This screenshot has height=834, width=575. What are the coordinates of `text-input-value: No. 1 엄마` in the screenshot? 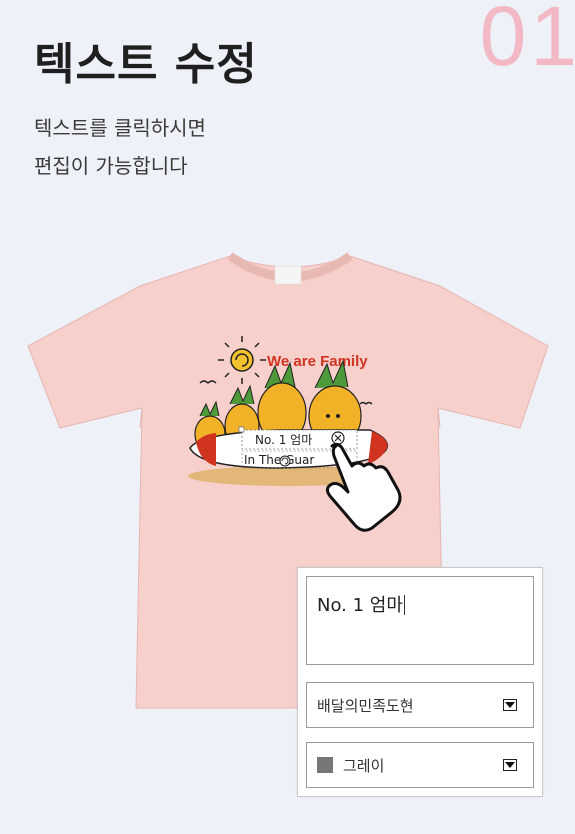 It's located at (360, 605).